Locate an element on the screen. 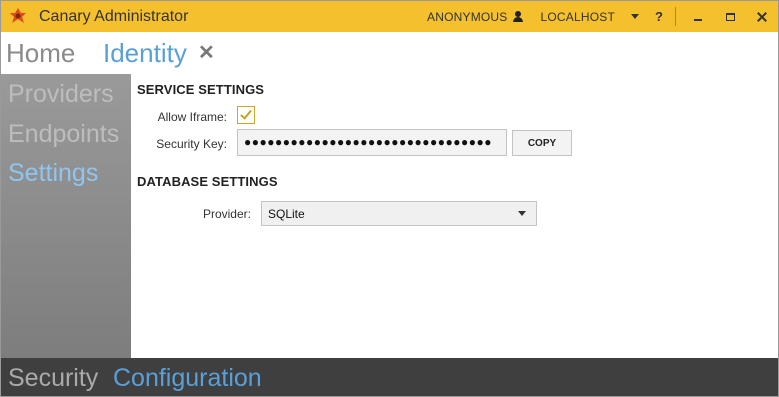  sidebar-item-providers: Providers is located at coordinates (61, 94).